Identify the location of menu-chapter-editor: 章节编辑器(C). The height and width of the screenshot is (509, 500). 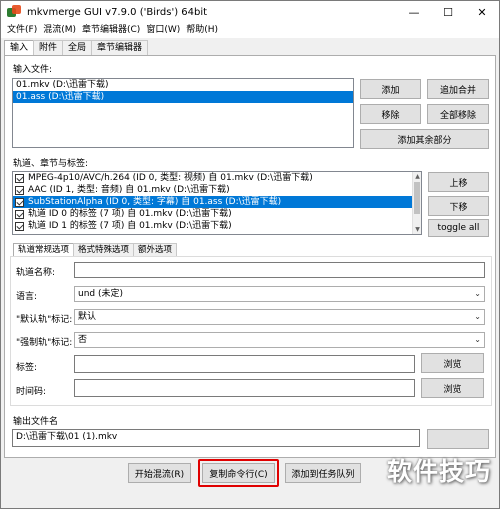
(111, 30).